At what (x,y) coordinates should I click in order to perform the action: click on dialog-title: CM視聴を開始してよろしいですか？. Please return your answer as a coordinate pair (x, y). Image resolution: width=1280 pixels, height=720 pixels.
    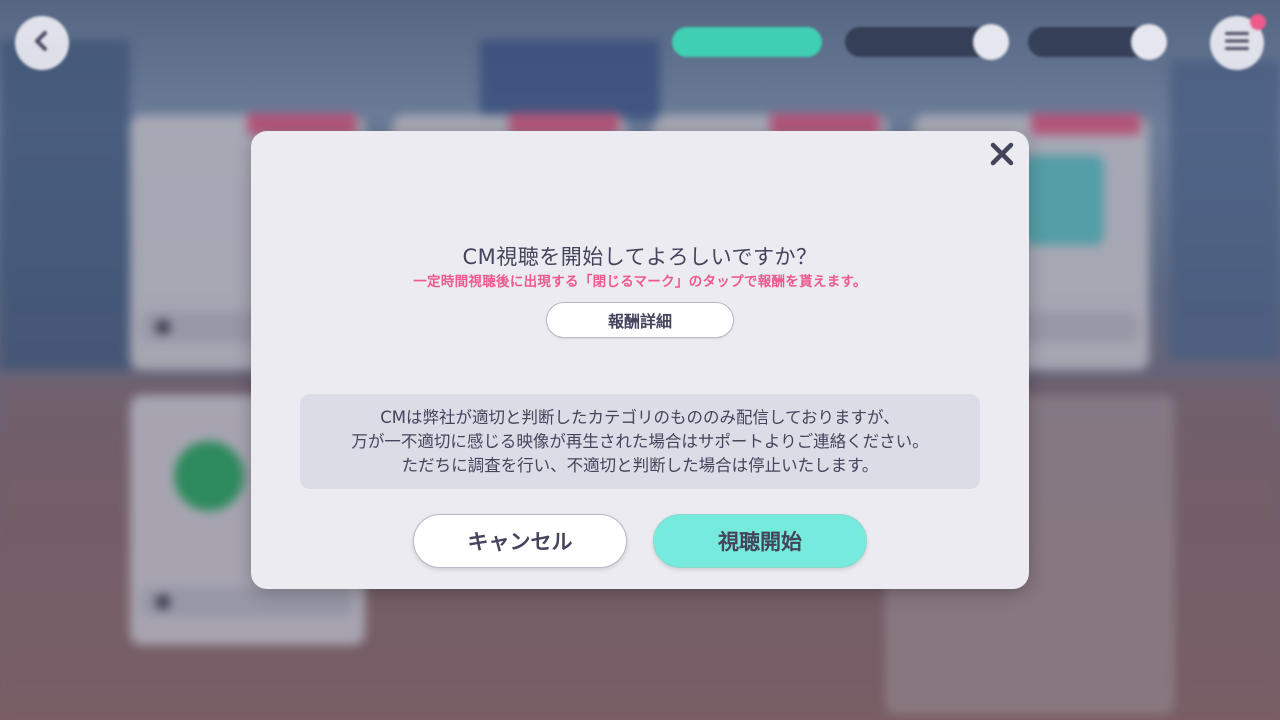
    Looking at the image, I should click on (640, 257).